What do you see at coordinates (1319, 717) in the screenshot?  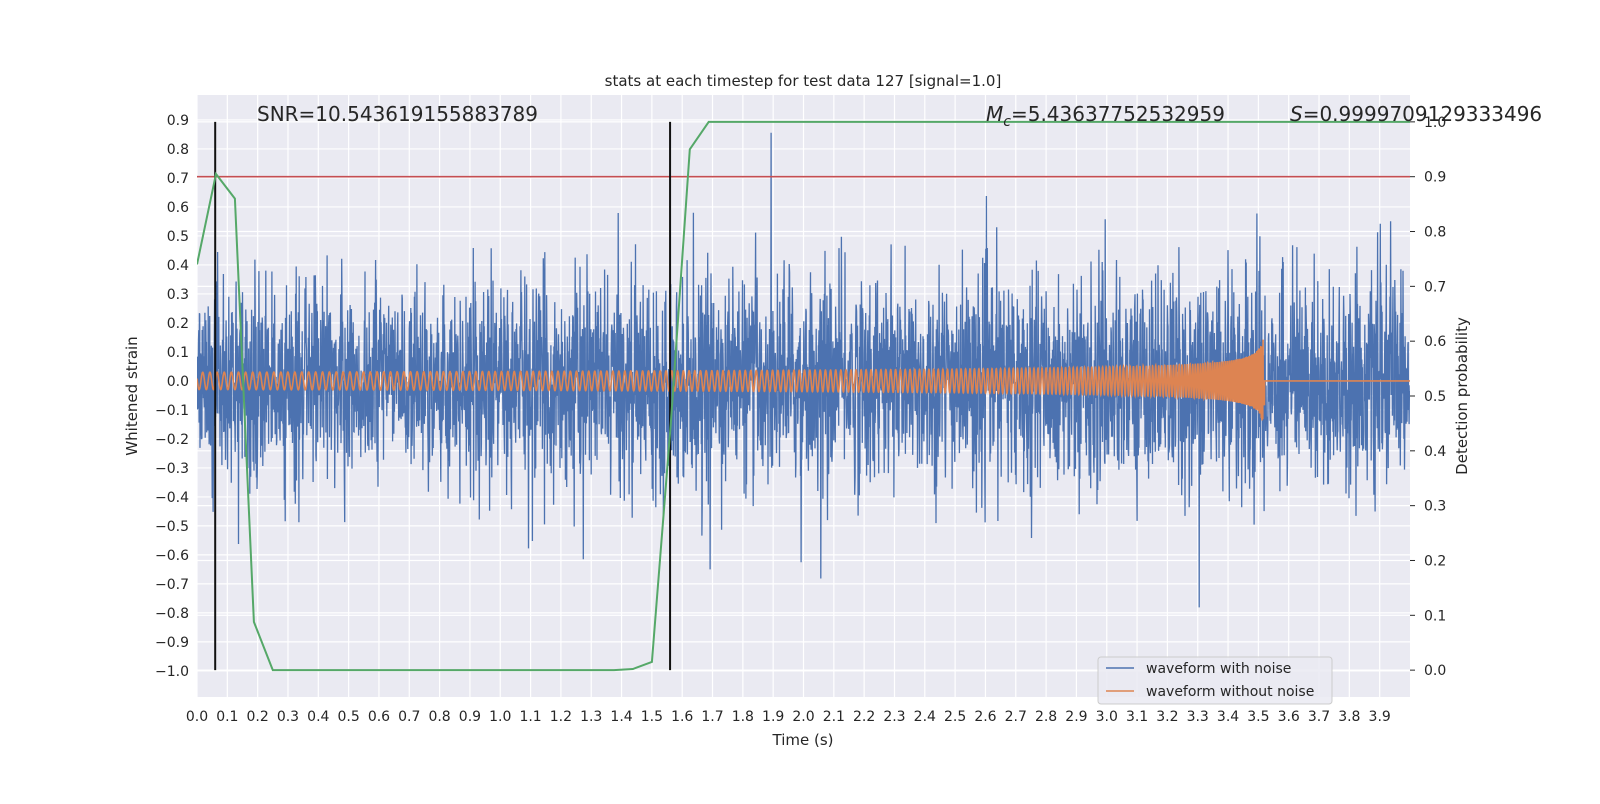 I see `x-tick-label: 3.7` at bounding box center [1319, 717].